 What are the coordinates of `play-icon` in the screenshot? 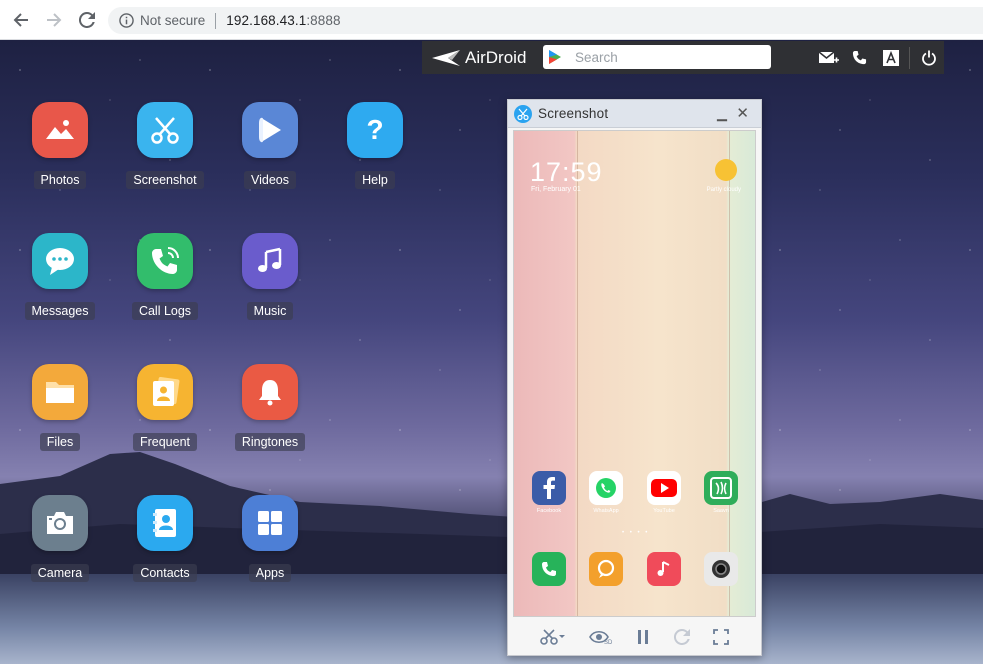 It's located at (270, 130).